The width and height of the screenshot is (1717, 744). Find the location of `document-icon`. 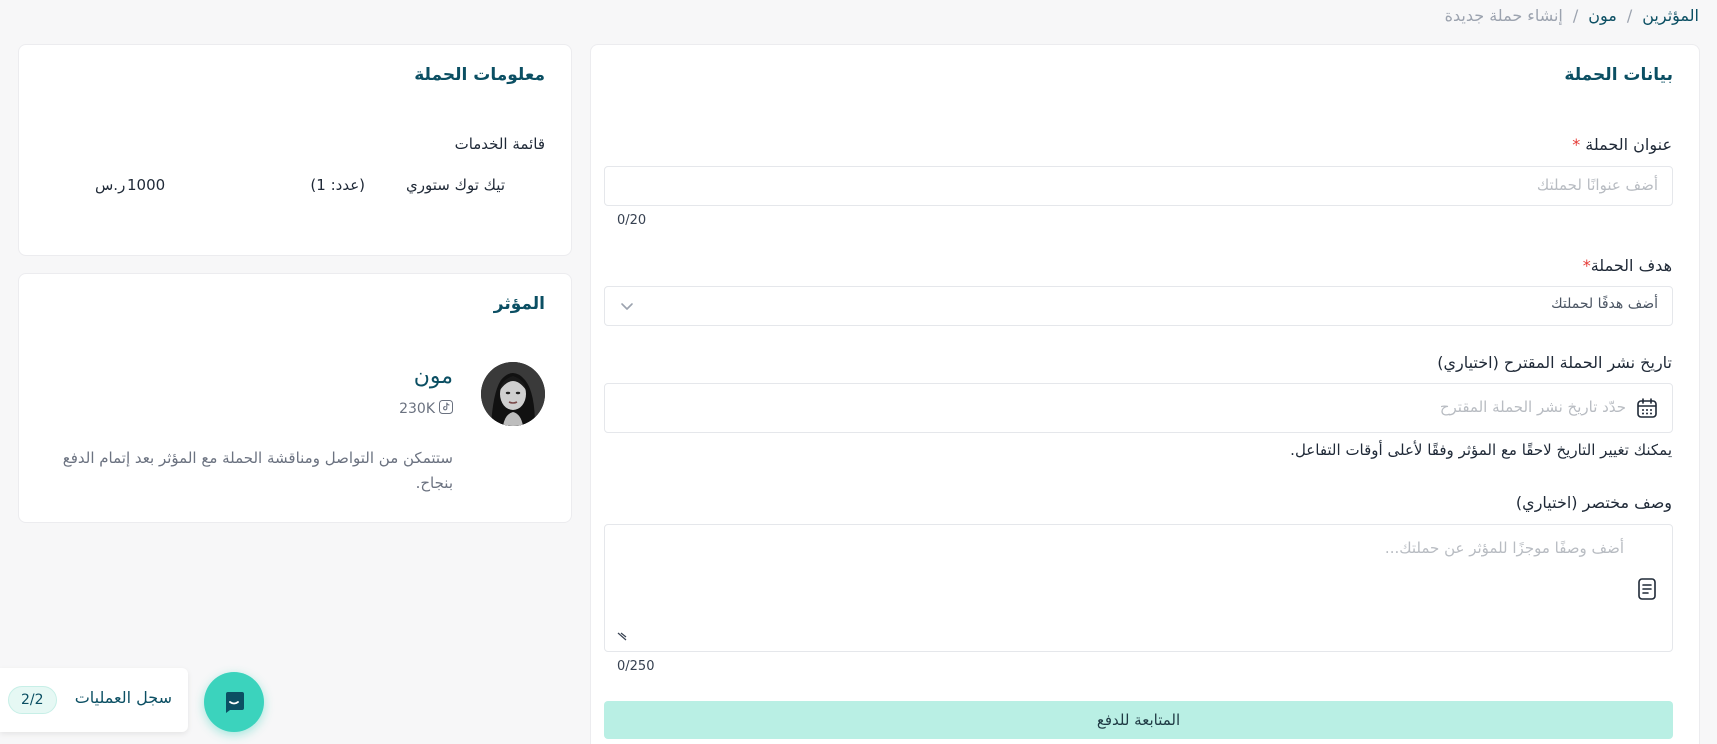

document-icon is located at coordinates (1647, 591).